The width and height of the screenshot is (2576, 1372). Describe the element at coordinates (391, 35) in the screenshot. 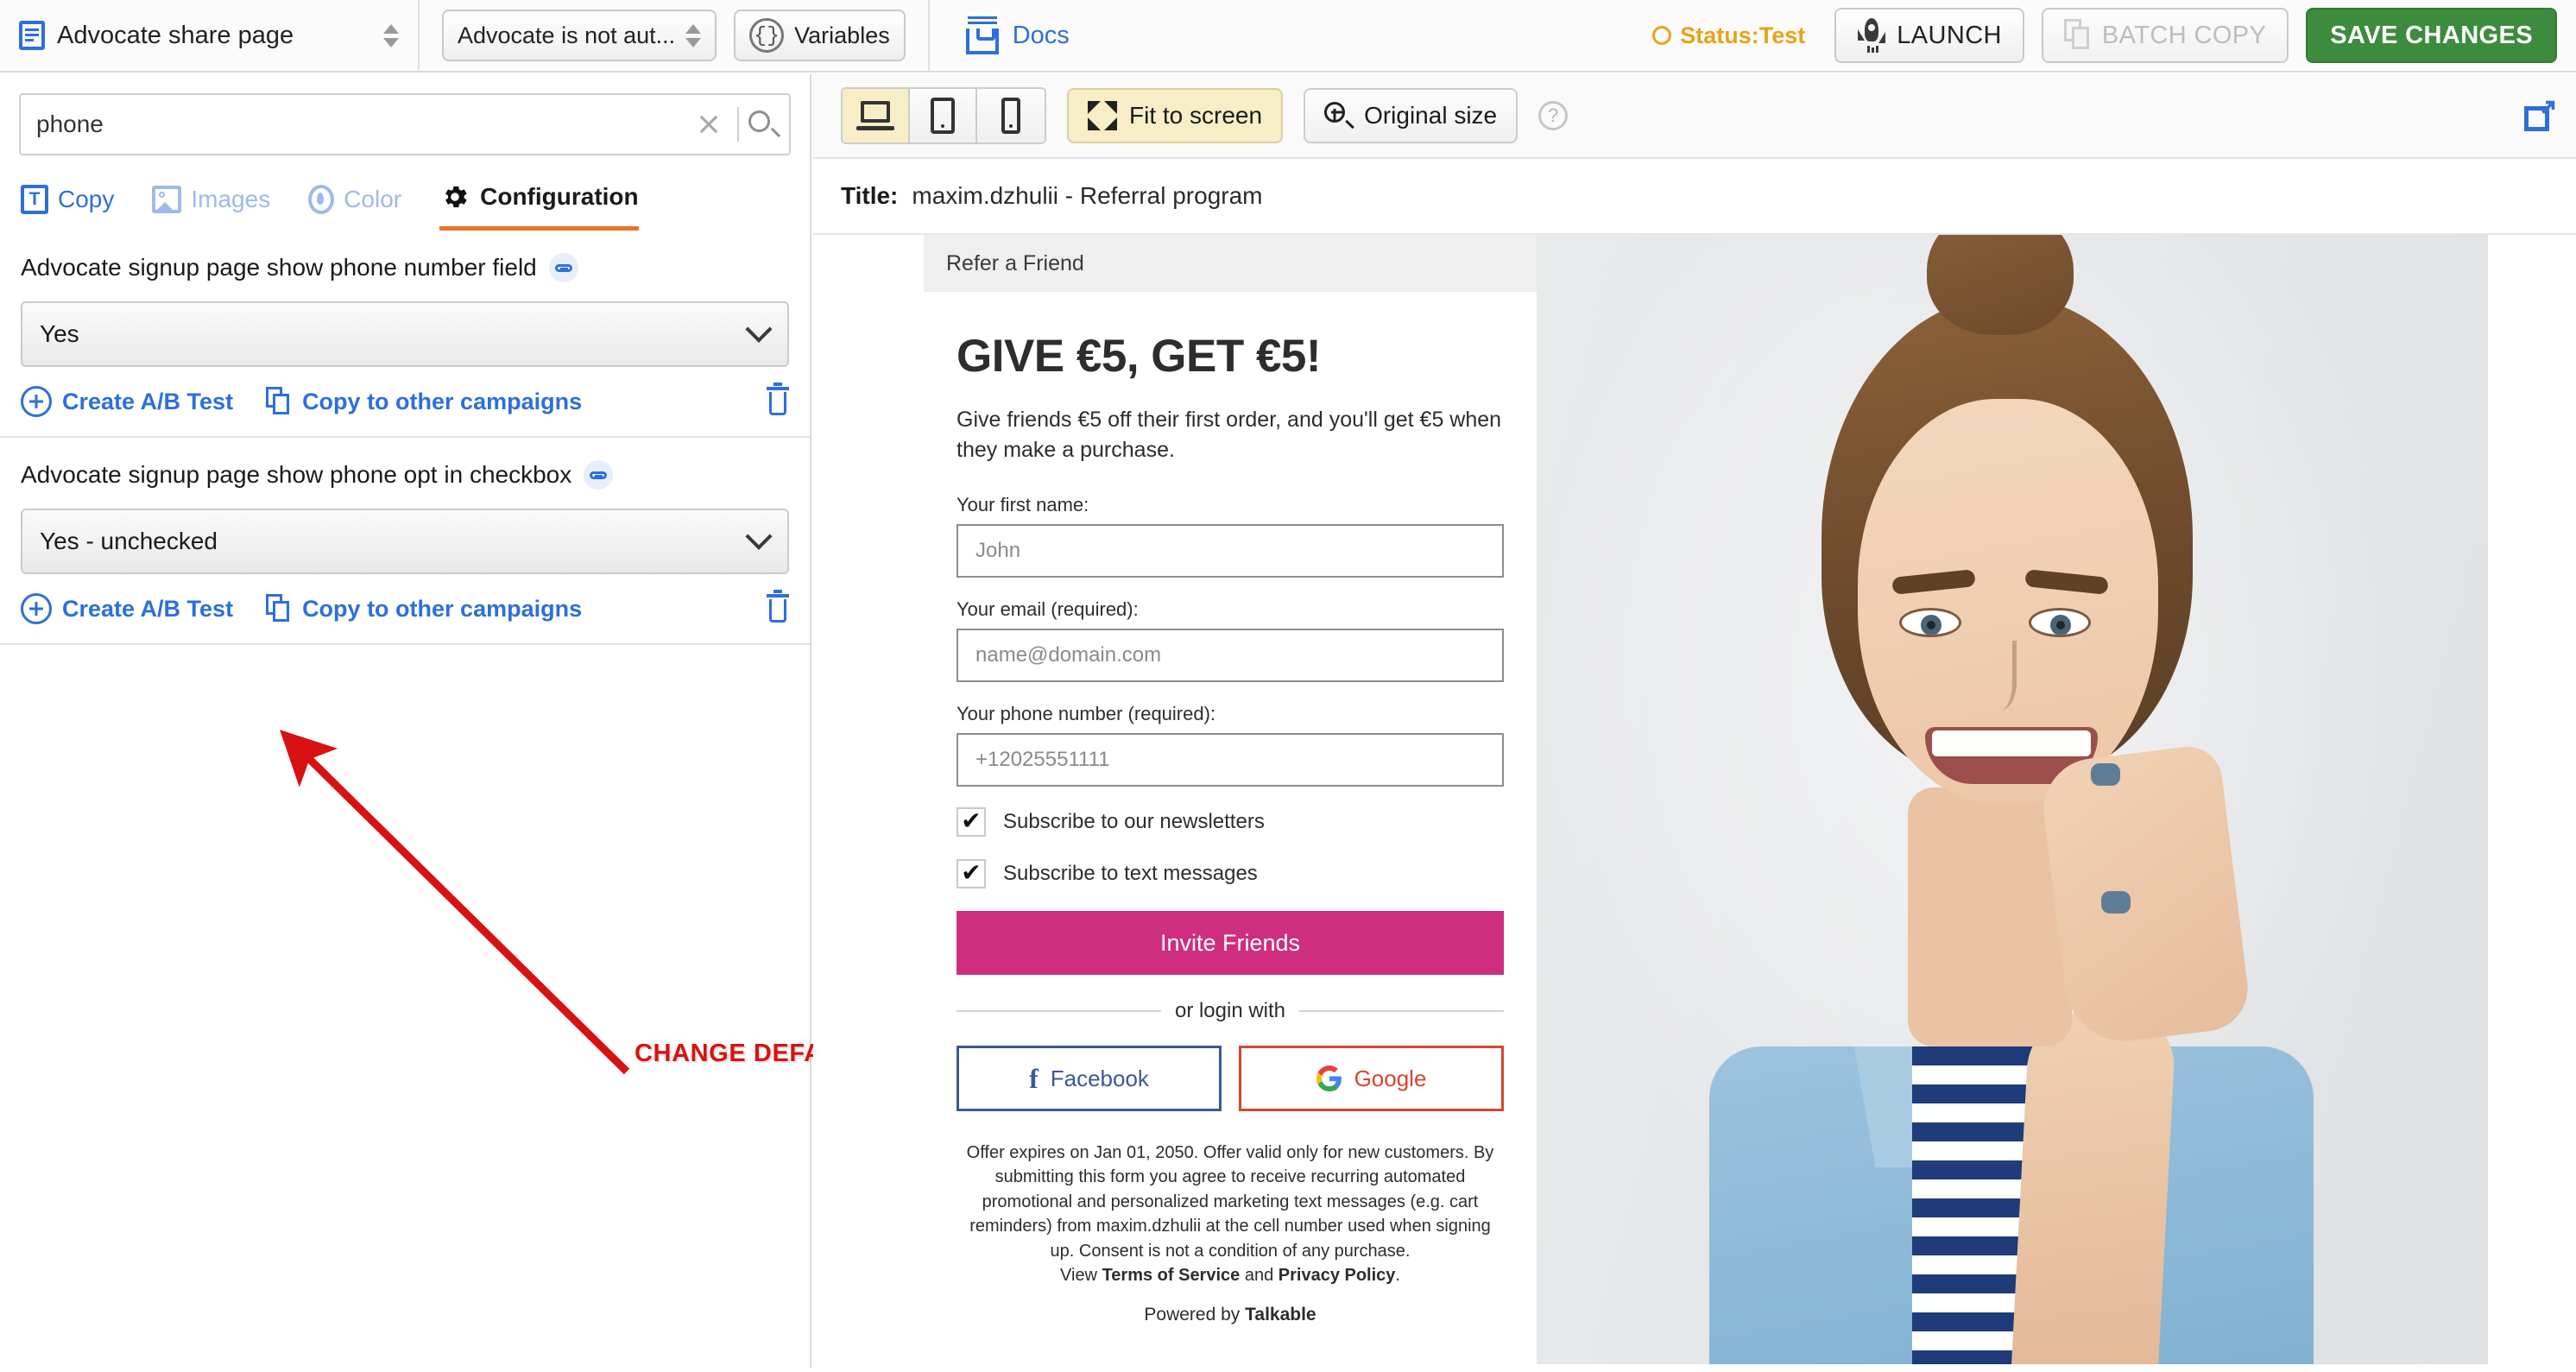

I see `page-stepper-icon` at that location.